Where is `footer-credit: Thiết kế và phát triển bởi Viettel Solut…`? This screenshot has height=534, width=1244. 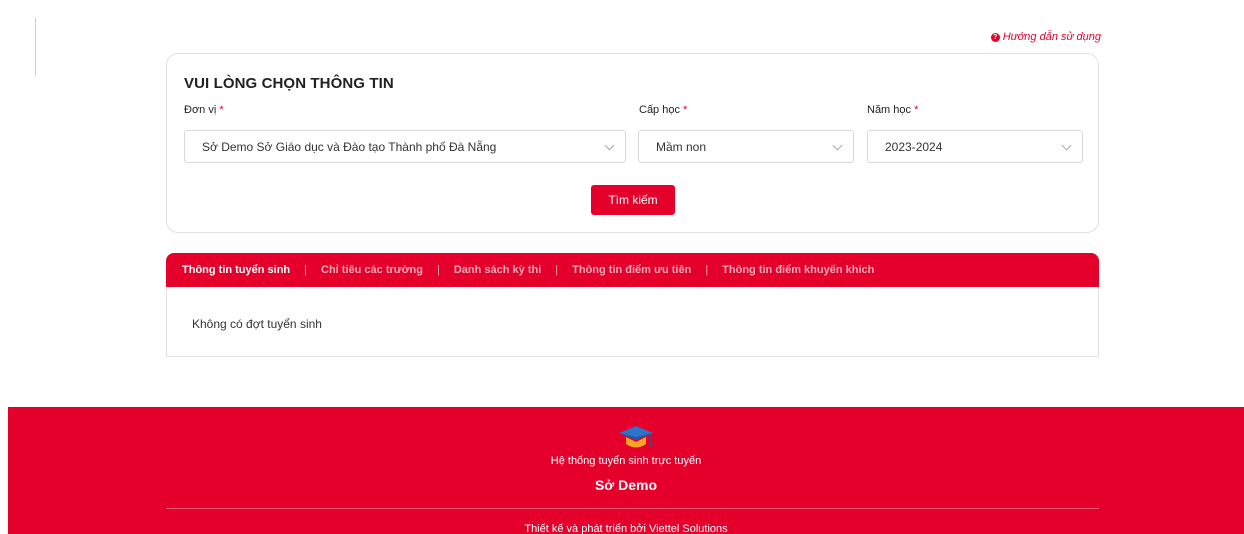
footer-credit: Thiết kế và phát triển bởi Viettel Solut… is located at coordinates (626, 528).